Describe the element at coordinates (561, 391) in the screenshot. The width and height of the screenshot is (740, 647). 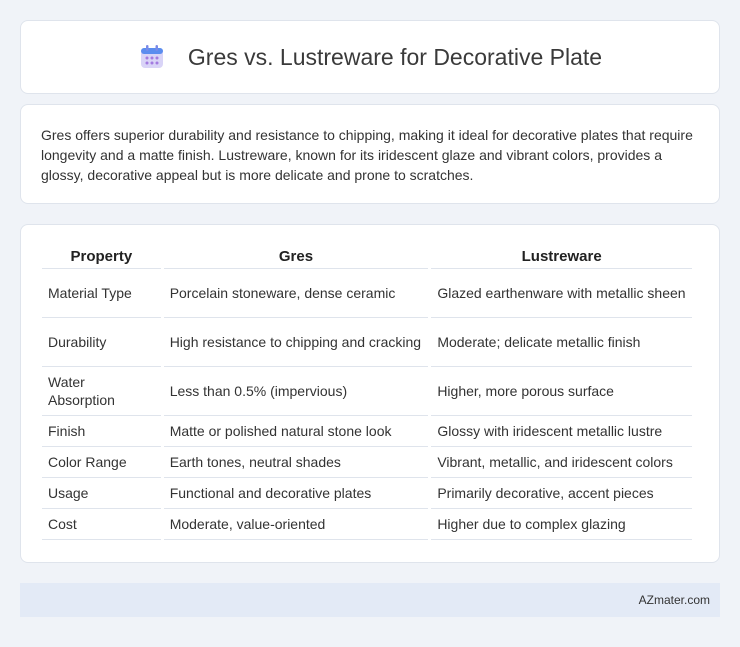
I see `row-lustreware: Higher, more porous surface` at that location.